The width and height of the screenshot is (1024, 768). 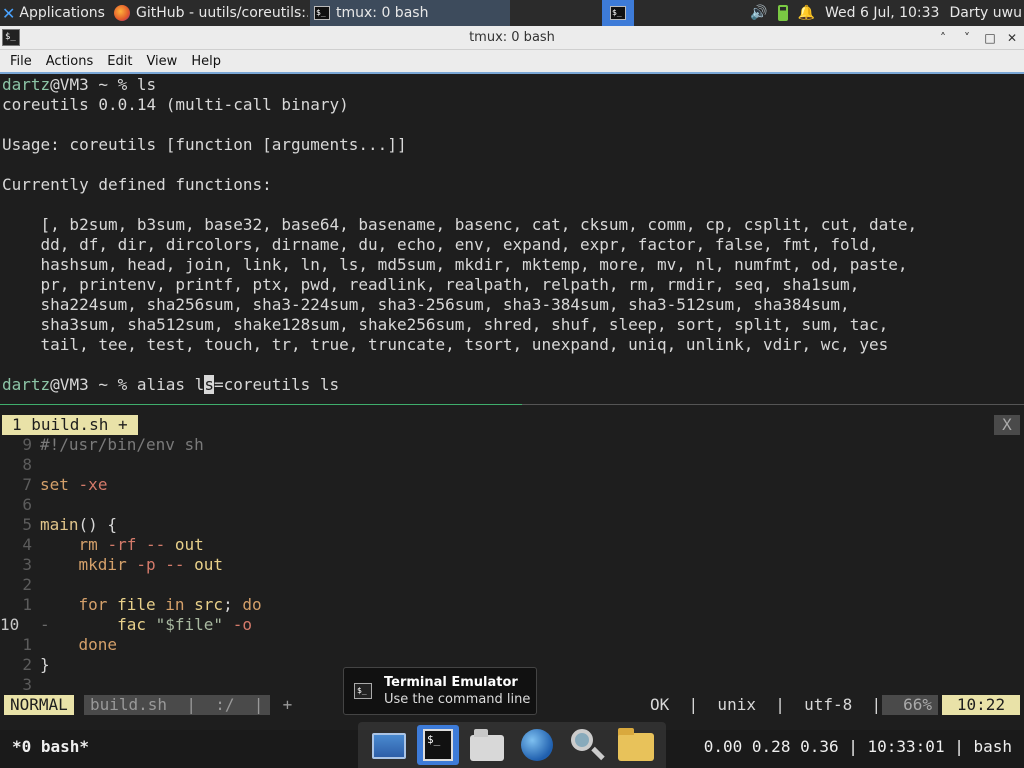 I want to click on system-tray: 🔊 🔔 Wed 6 Jul, 10:33 Darty uwu, so click(x=887, y=13).